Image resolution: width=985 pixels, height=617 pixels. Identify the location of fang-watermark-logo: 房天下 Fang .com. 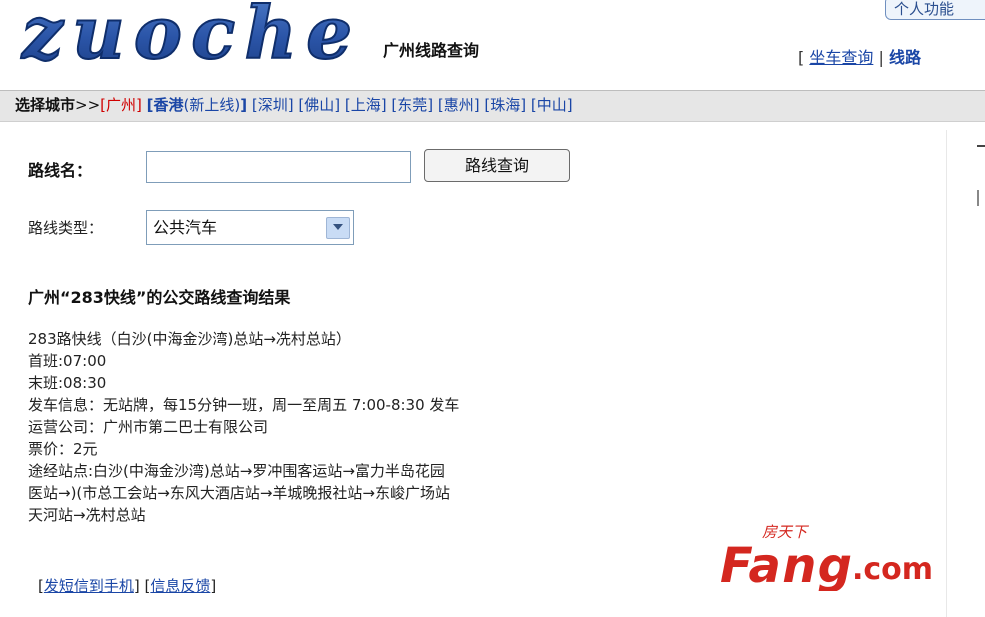
(826, 557).